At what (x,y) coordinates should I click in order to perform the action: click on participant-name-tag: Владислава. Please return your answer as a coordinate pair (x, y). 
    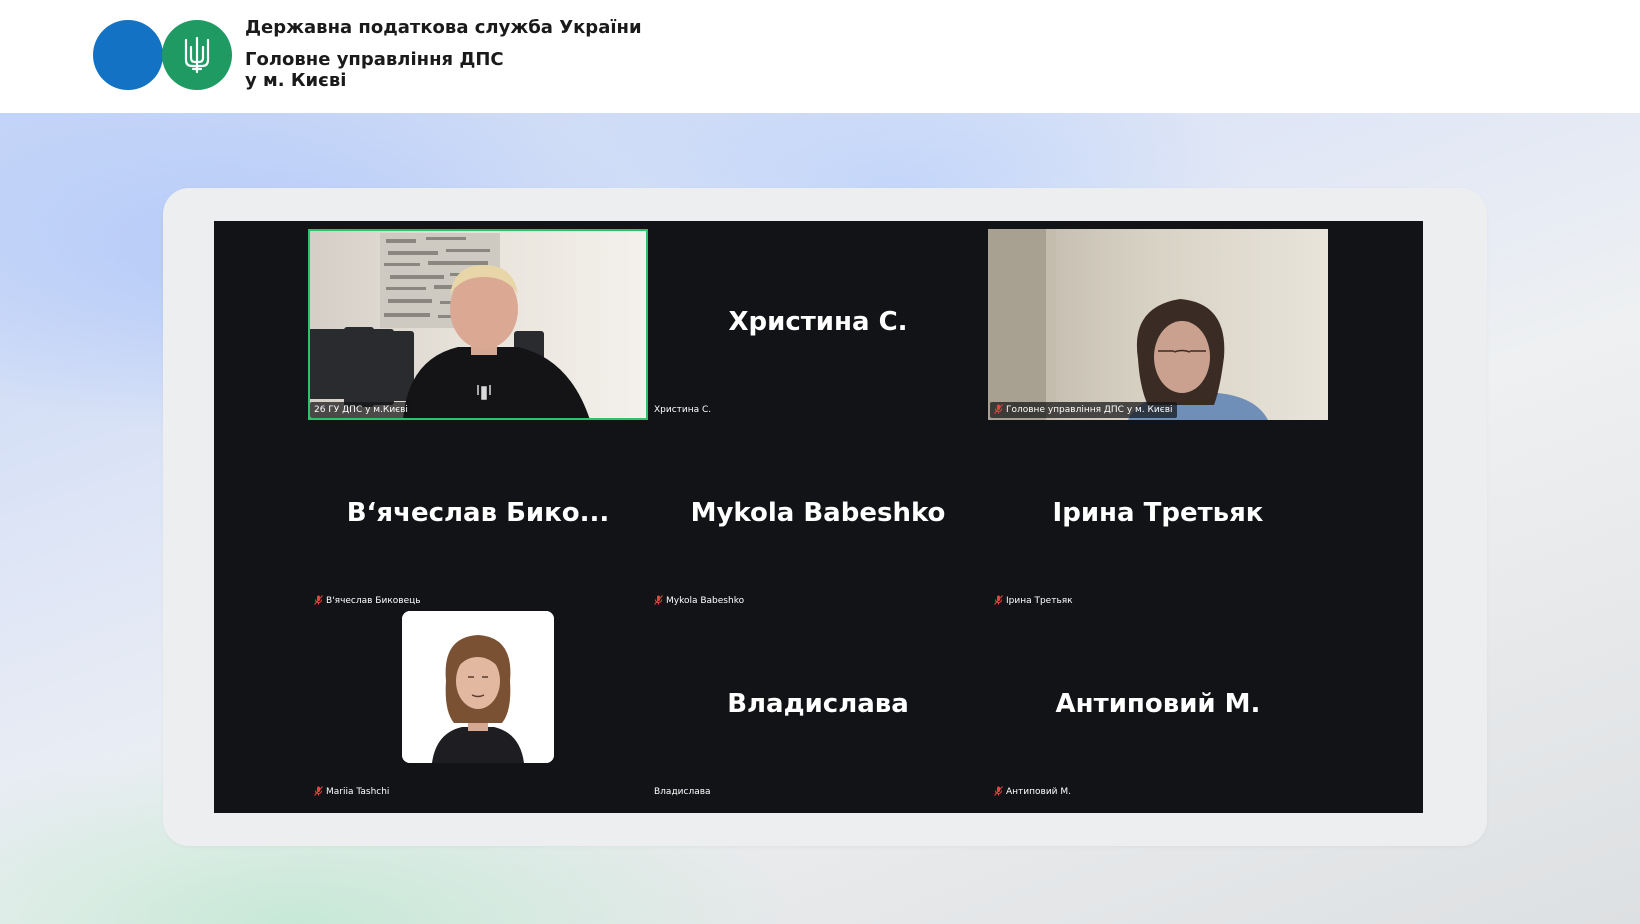
    Looking at the image, I should click on (682, 792).